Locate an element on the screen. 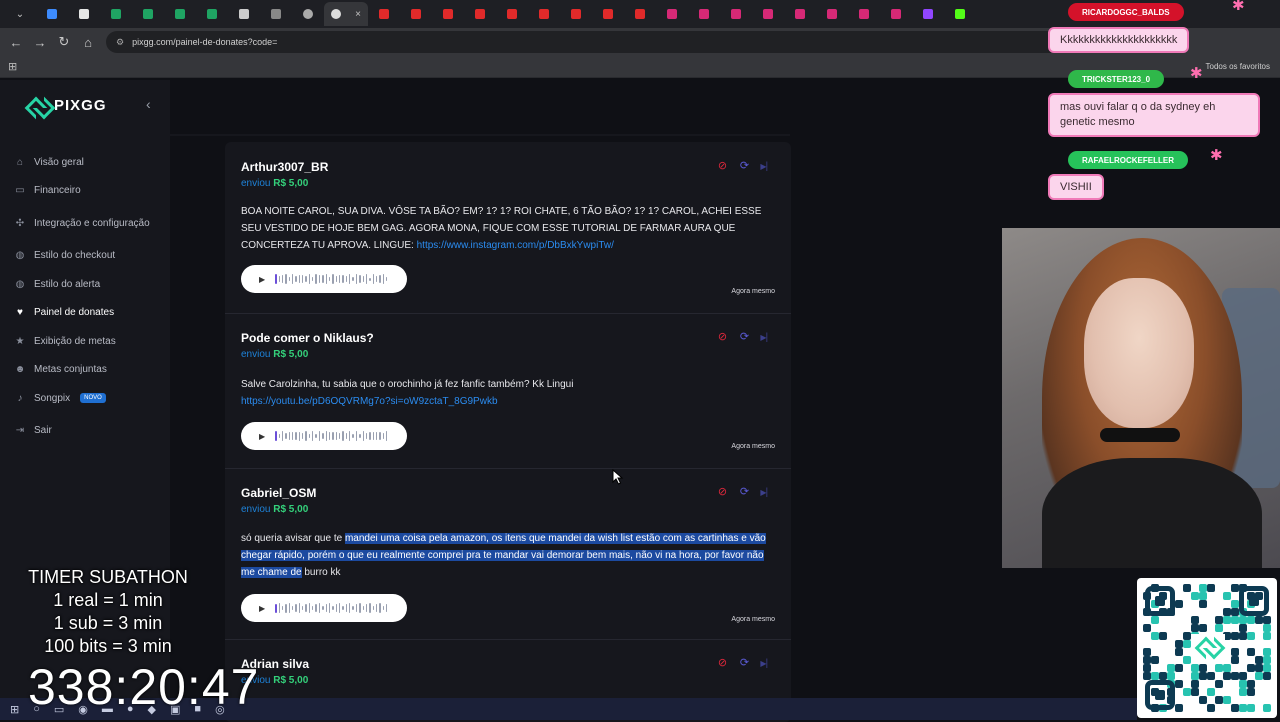  chat-username: TRICKSTER123_0 is located at coordinates (1116, 79).